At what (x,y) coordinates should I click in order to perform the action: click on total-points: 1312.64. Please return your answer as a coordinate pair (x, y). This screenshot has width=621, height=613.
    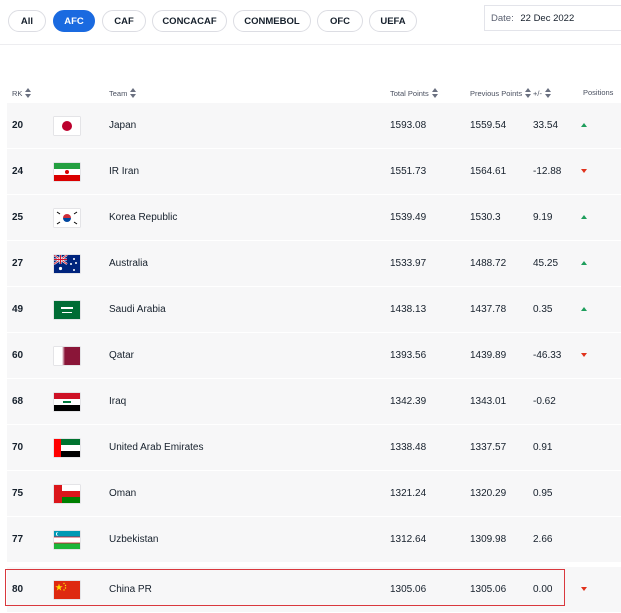
    Looking at the image, I should click on (408, 539).